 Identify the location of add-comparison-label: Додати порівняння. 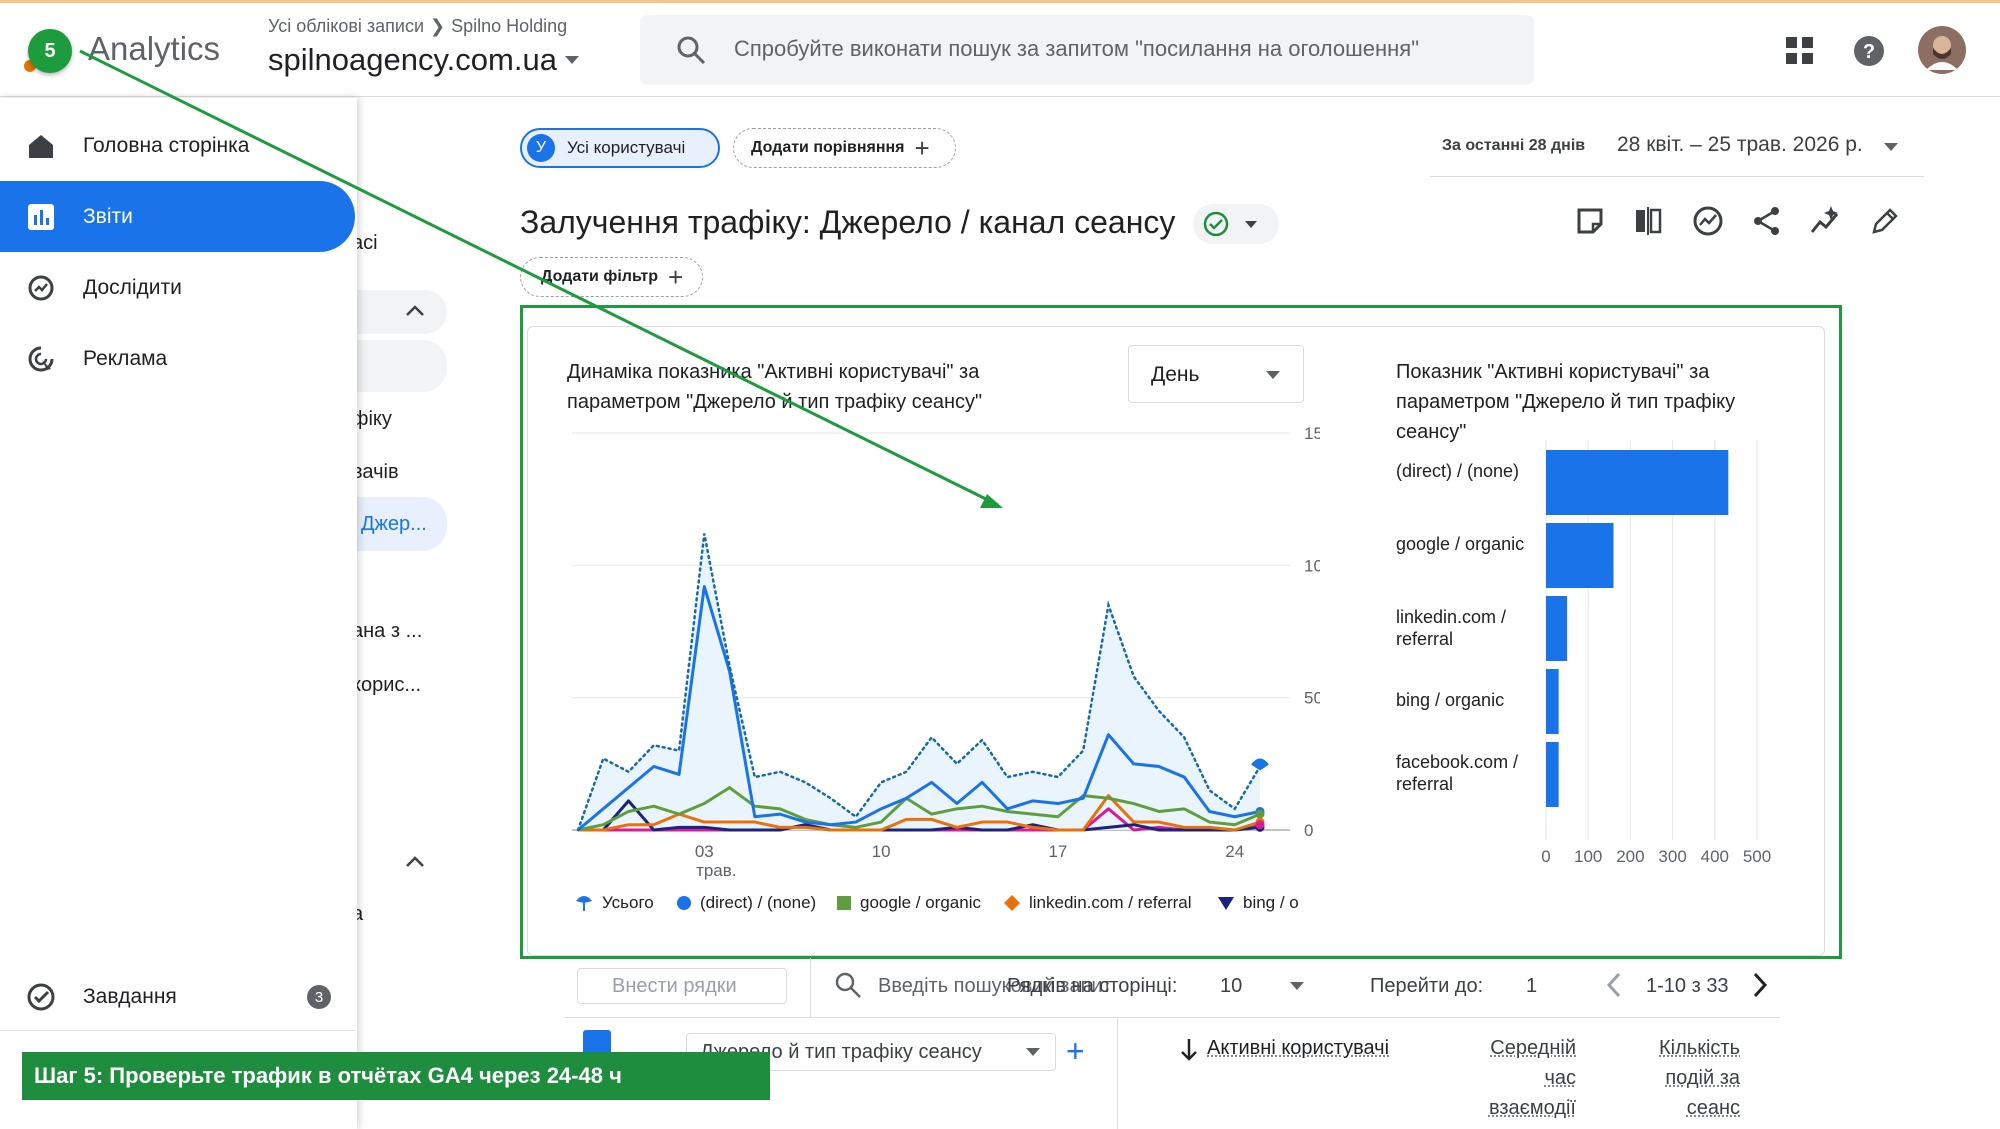
(828, 147).